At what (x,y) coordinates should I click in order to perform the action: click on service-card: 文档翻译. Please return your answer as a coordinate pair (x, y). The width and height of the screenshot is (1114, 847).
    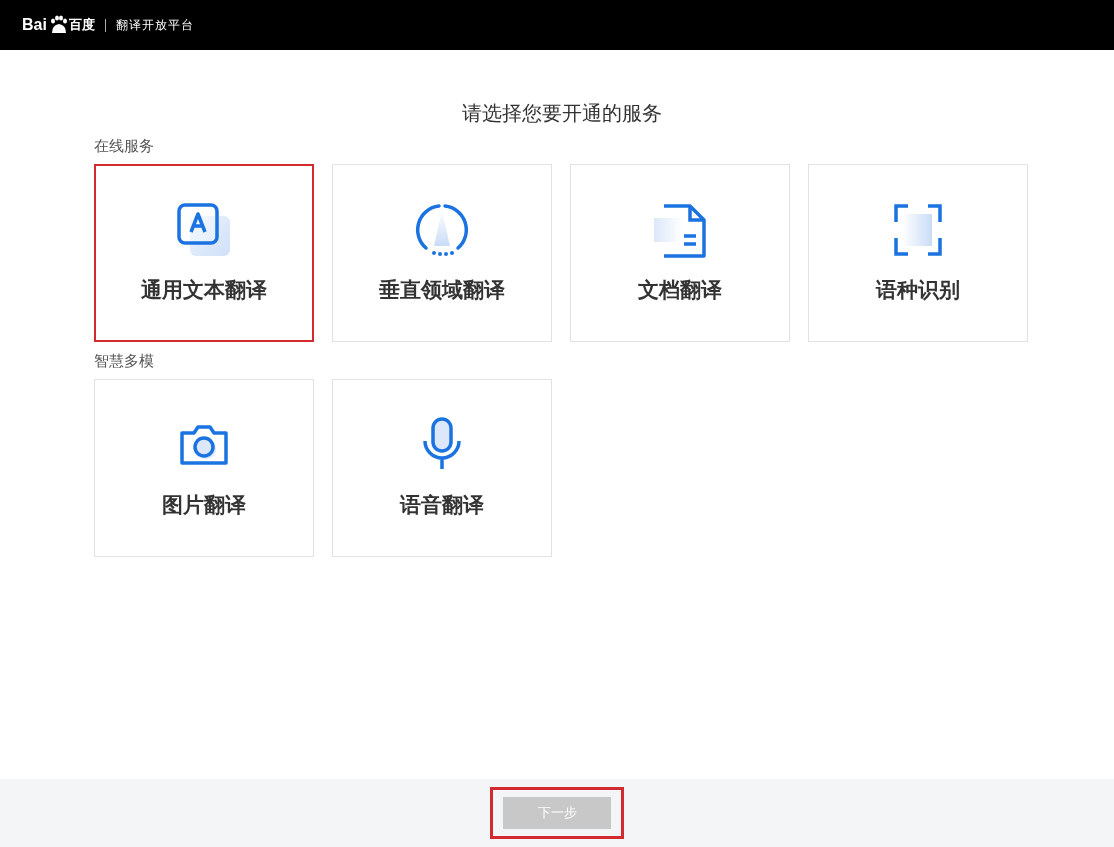
    Looking at the image, I should click on (680, 253).